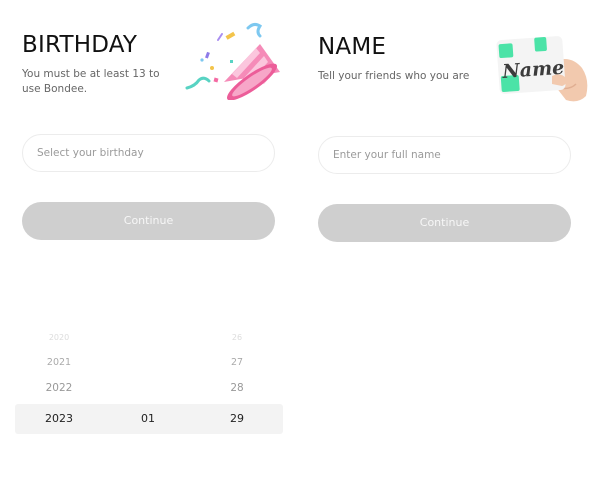 Image resolution: width=599 pixels, height=504 pixels. What do you see at coordinates (149, 390) in the screenshot?
I see `picker-row: 2022 28` at bounding box center [149, 390].